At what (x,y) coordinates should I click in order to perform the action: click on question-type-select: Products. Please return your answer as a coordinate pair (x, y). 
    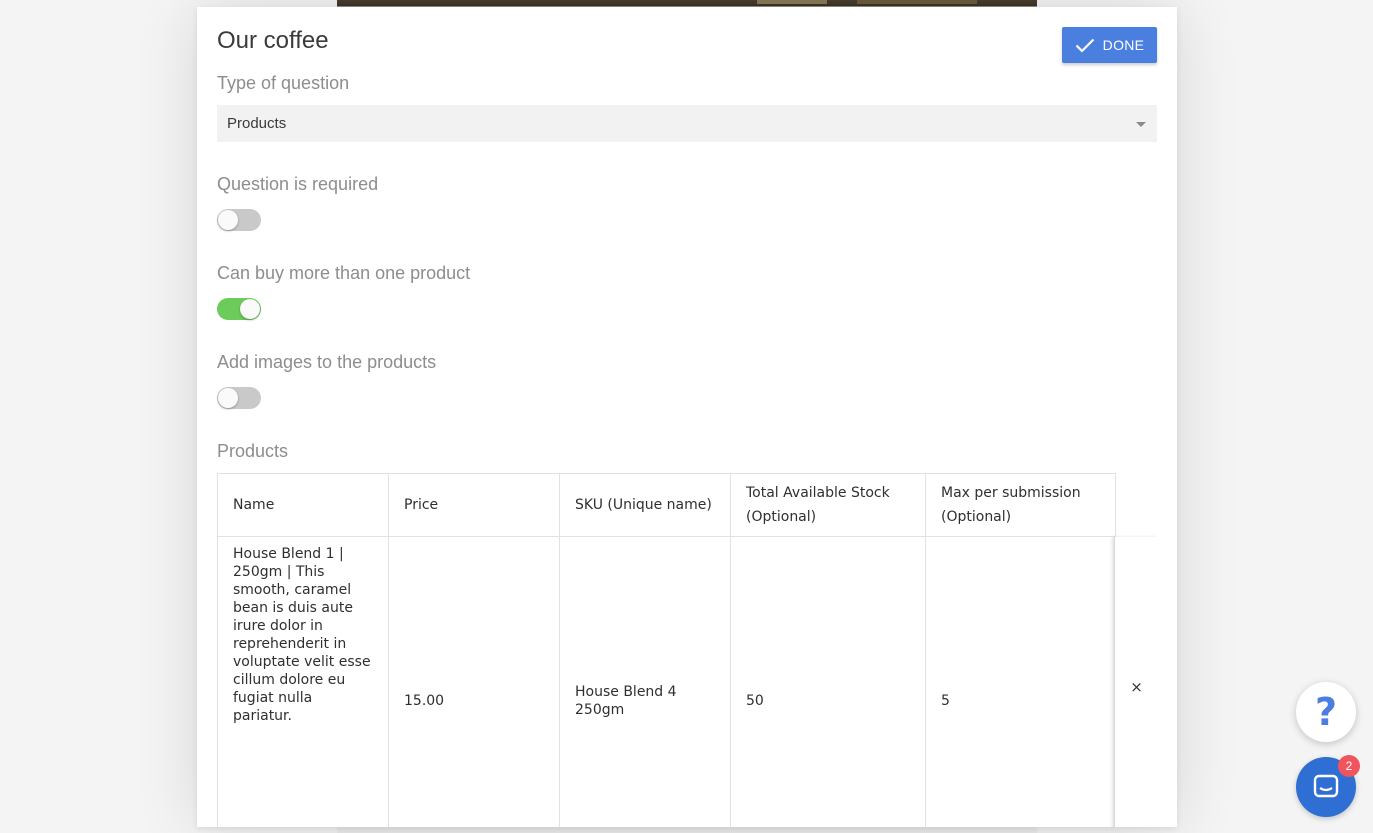
    Looking at the image, I should click on (687, 123).